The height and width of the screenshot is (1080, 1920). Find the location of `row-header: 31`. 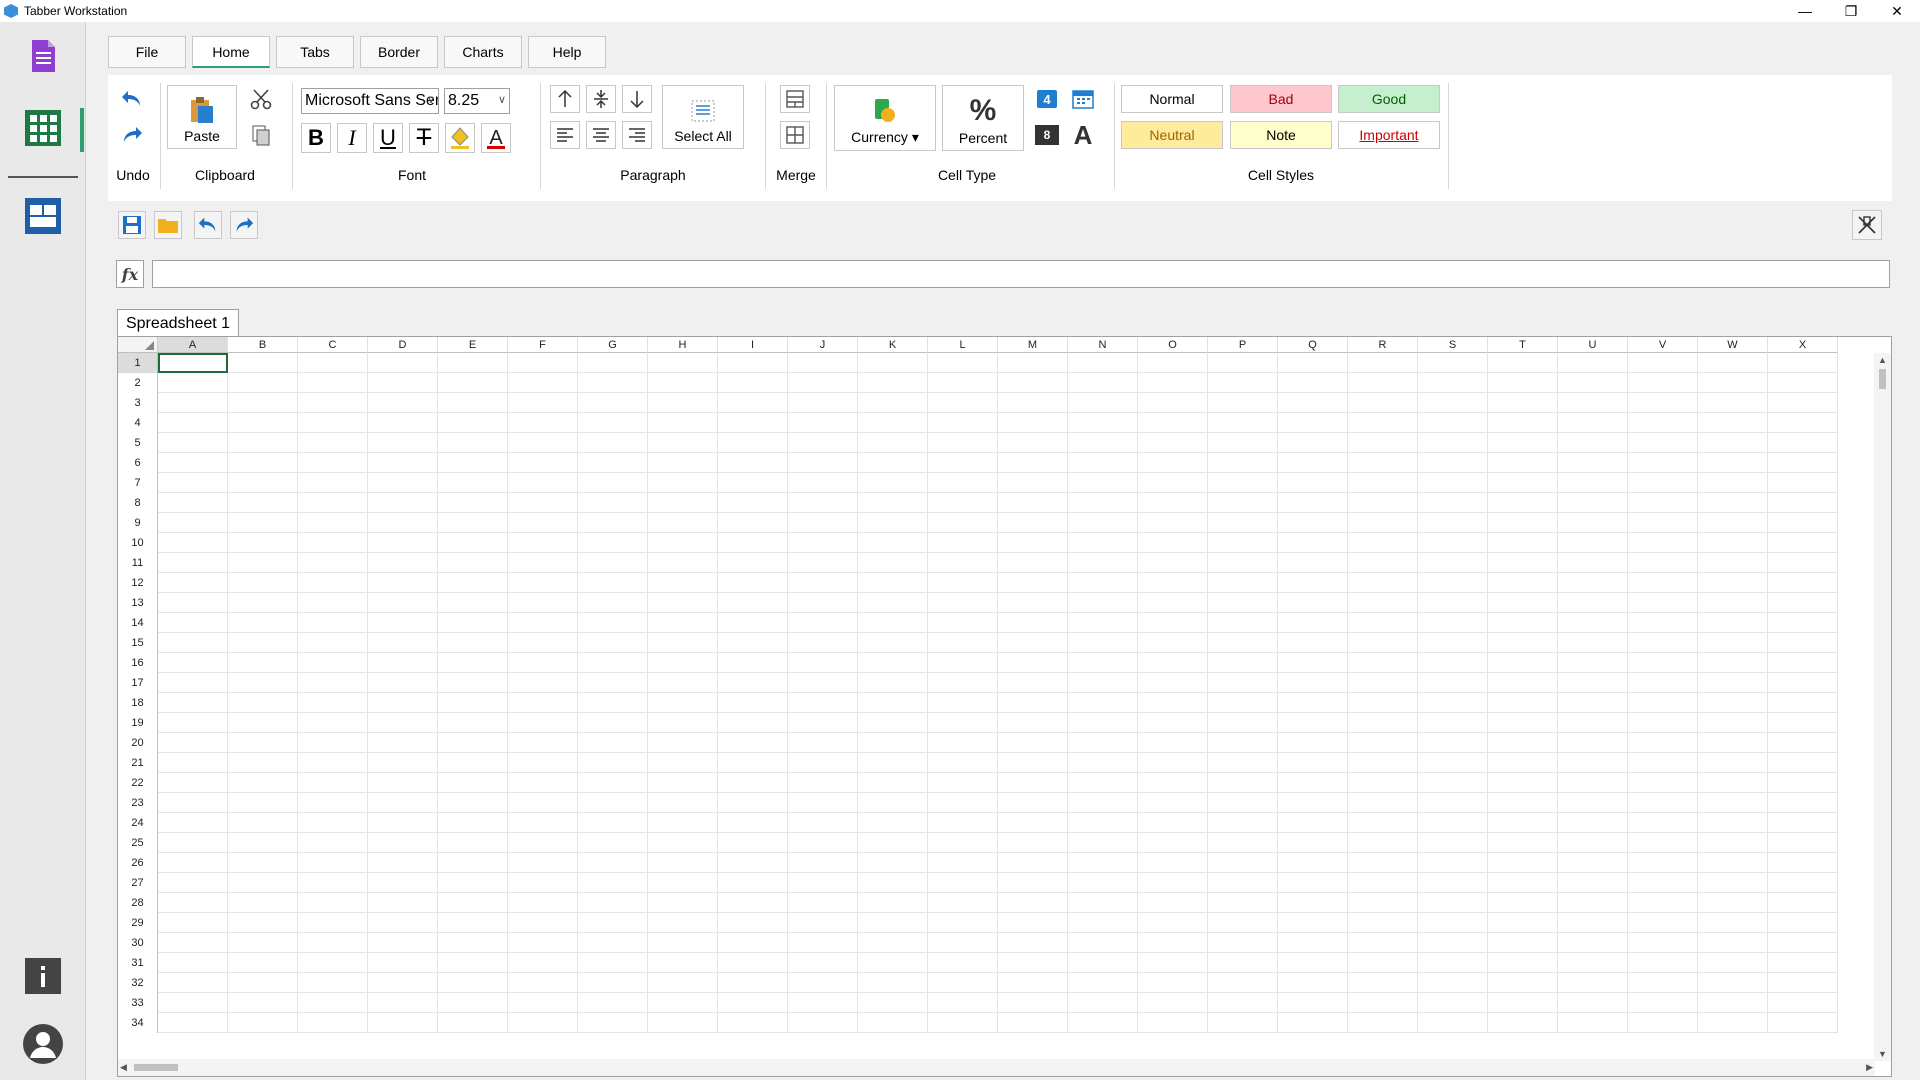

row-header: 31 is located at coordinates (138, 963).